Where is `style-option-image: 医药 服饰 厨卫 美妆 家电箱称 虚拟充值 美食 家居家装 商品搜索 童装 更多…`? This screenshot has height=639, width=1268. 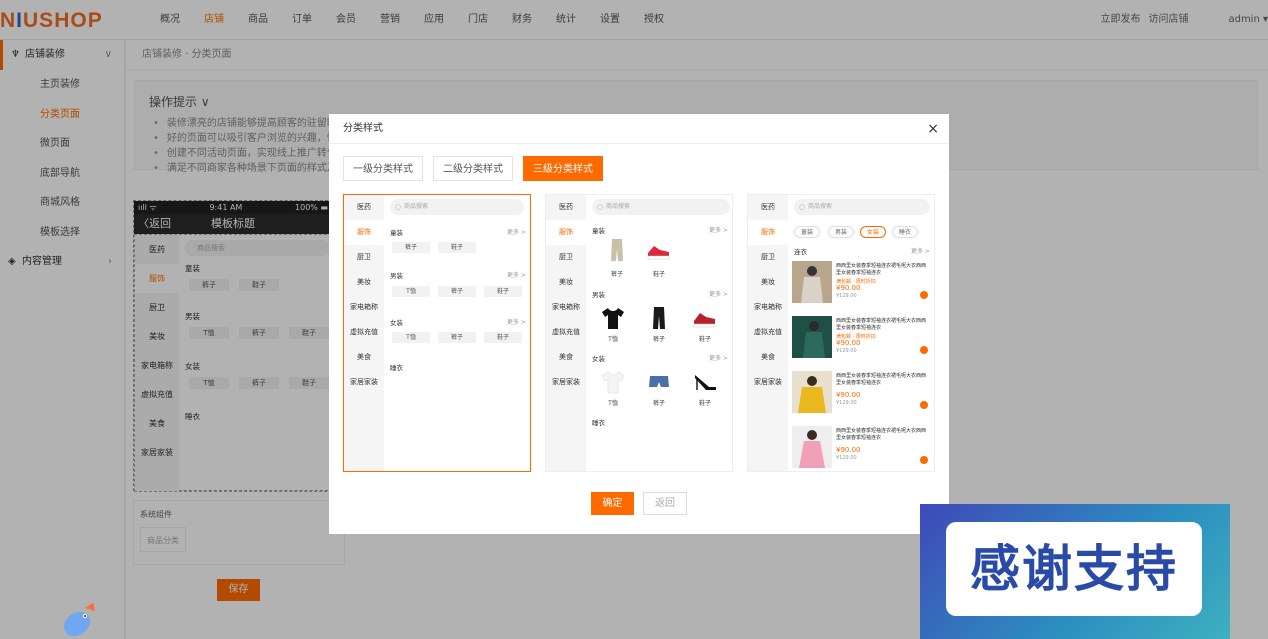 style-option-image: 医药 服饰 厨卫 美妆 家电箱称 虚拟充值 美食 家居家装 商品搜索 童装 更多… is located at coordinates (639, 333).